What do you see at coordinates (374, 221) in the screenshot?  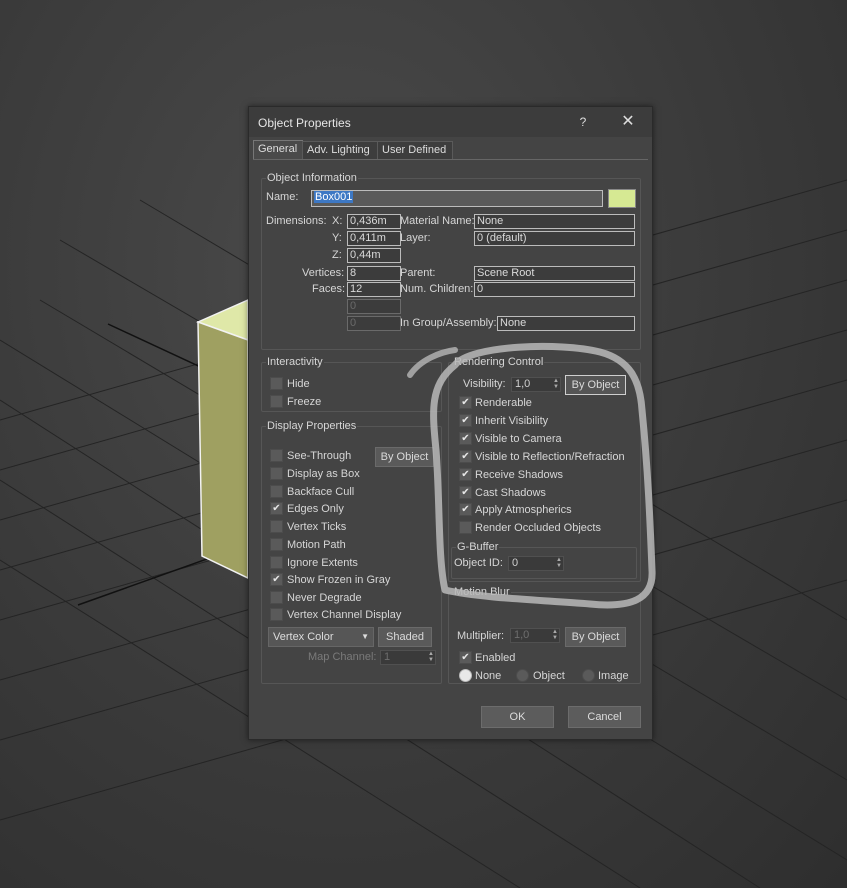 I see `x-dimension-field: 0,436m` at bounding box center [374, 221].